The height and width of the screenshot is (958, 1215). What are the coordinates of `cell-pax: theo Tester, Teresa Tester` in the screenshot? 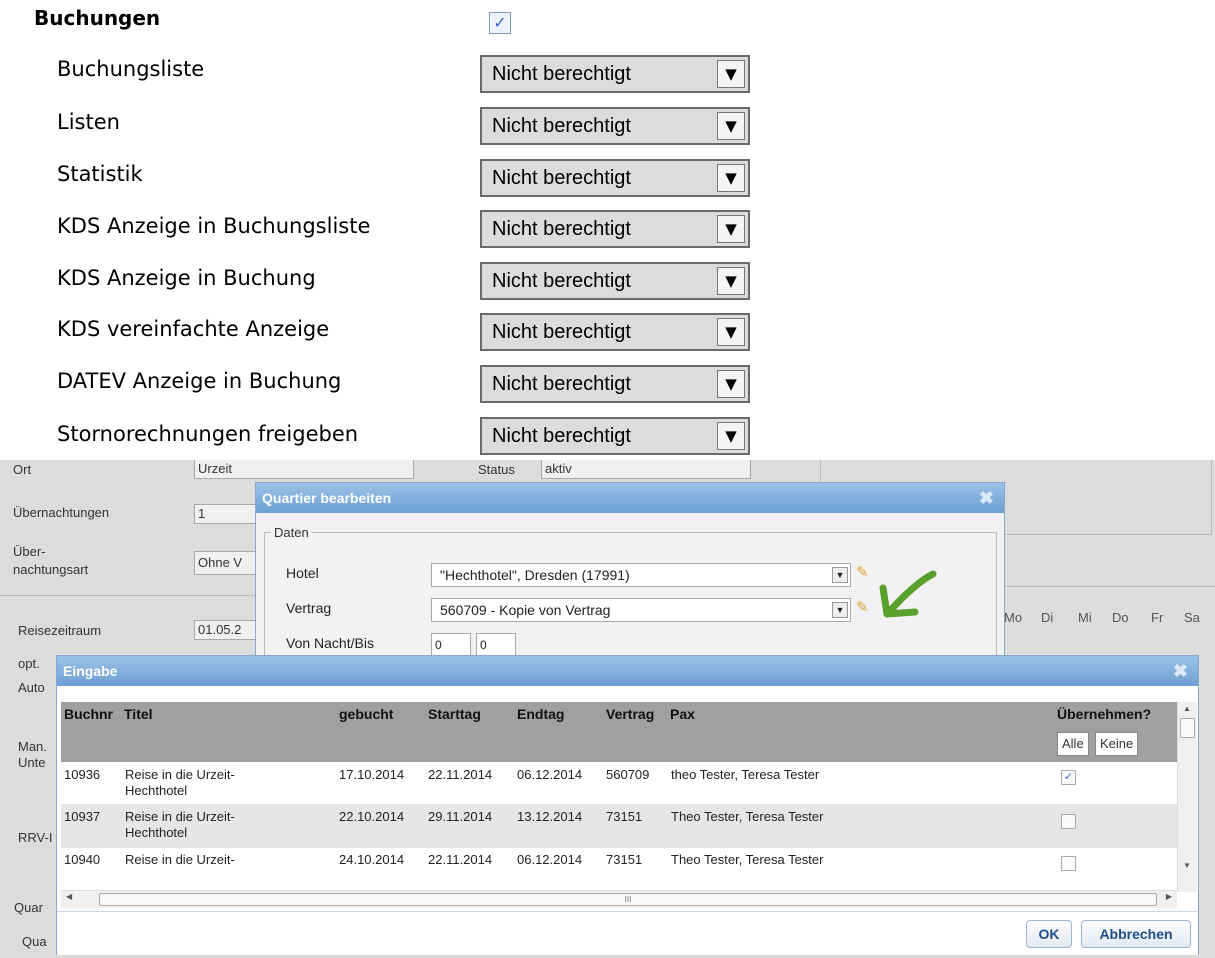 It's located at (745, 774).